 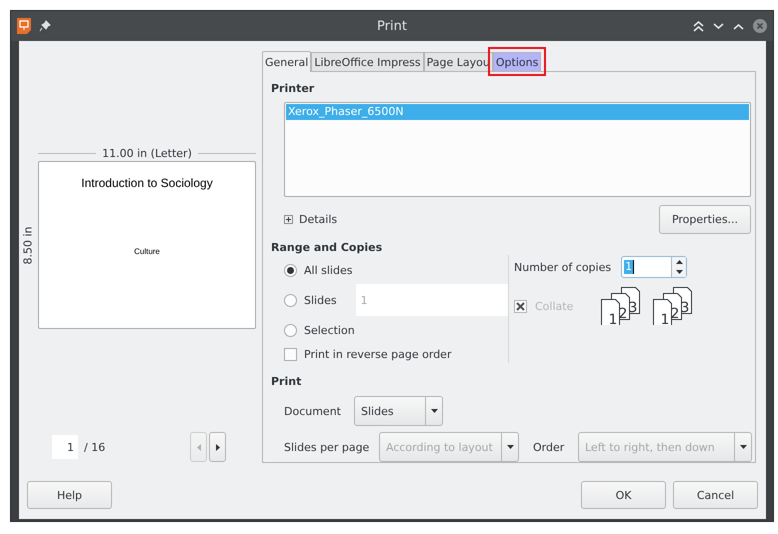 I want to click on order-label: Order, so click(x=549, y=447).